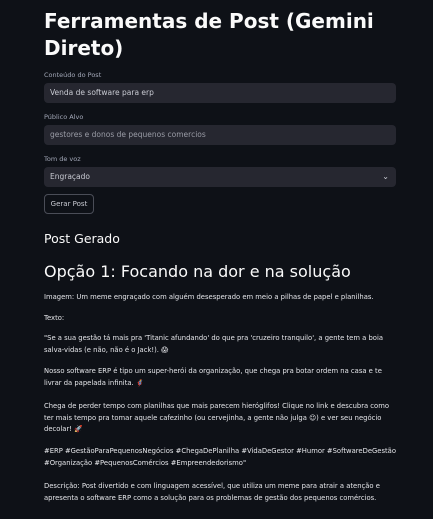 This screenshot has height=519, width=433. What do you see at coordinates (54, 318) in the screenshot?
I see `text-label: Texto:` at bounding box center [54, 318].